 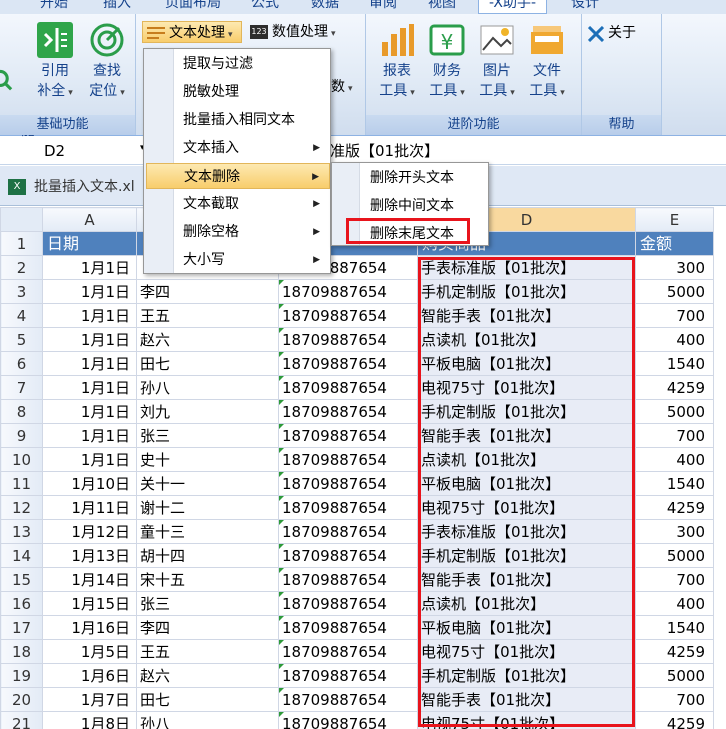 I want to click on tab-3: 公式, so click(x=265, y=7).